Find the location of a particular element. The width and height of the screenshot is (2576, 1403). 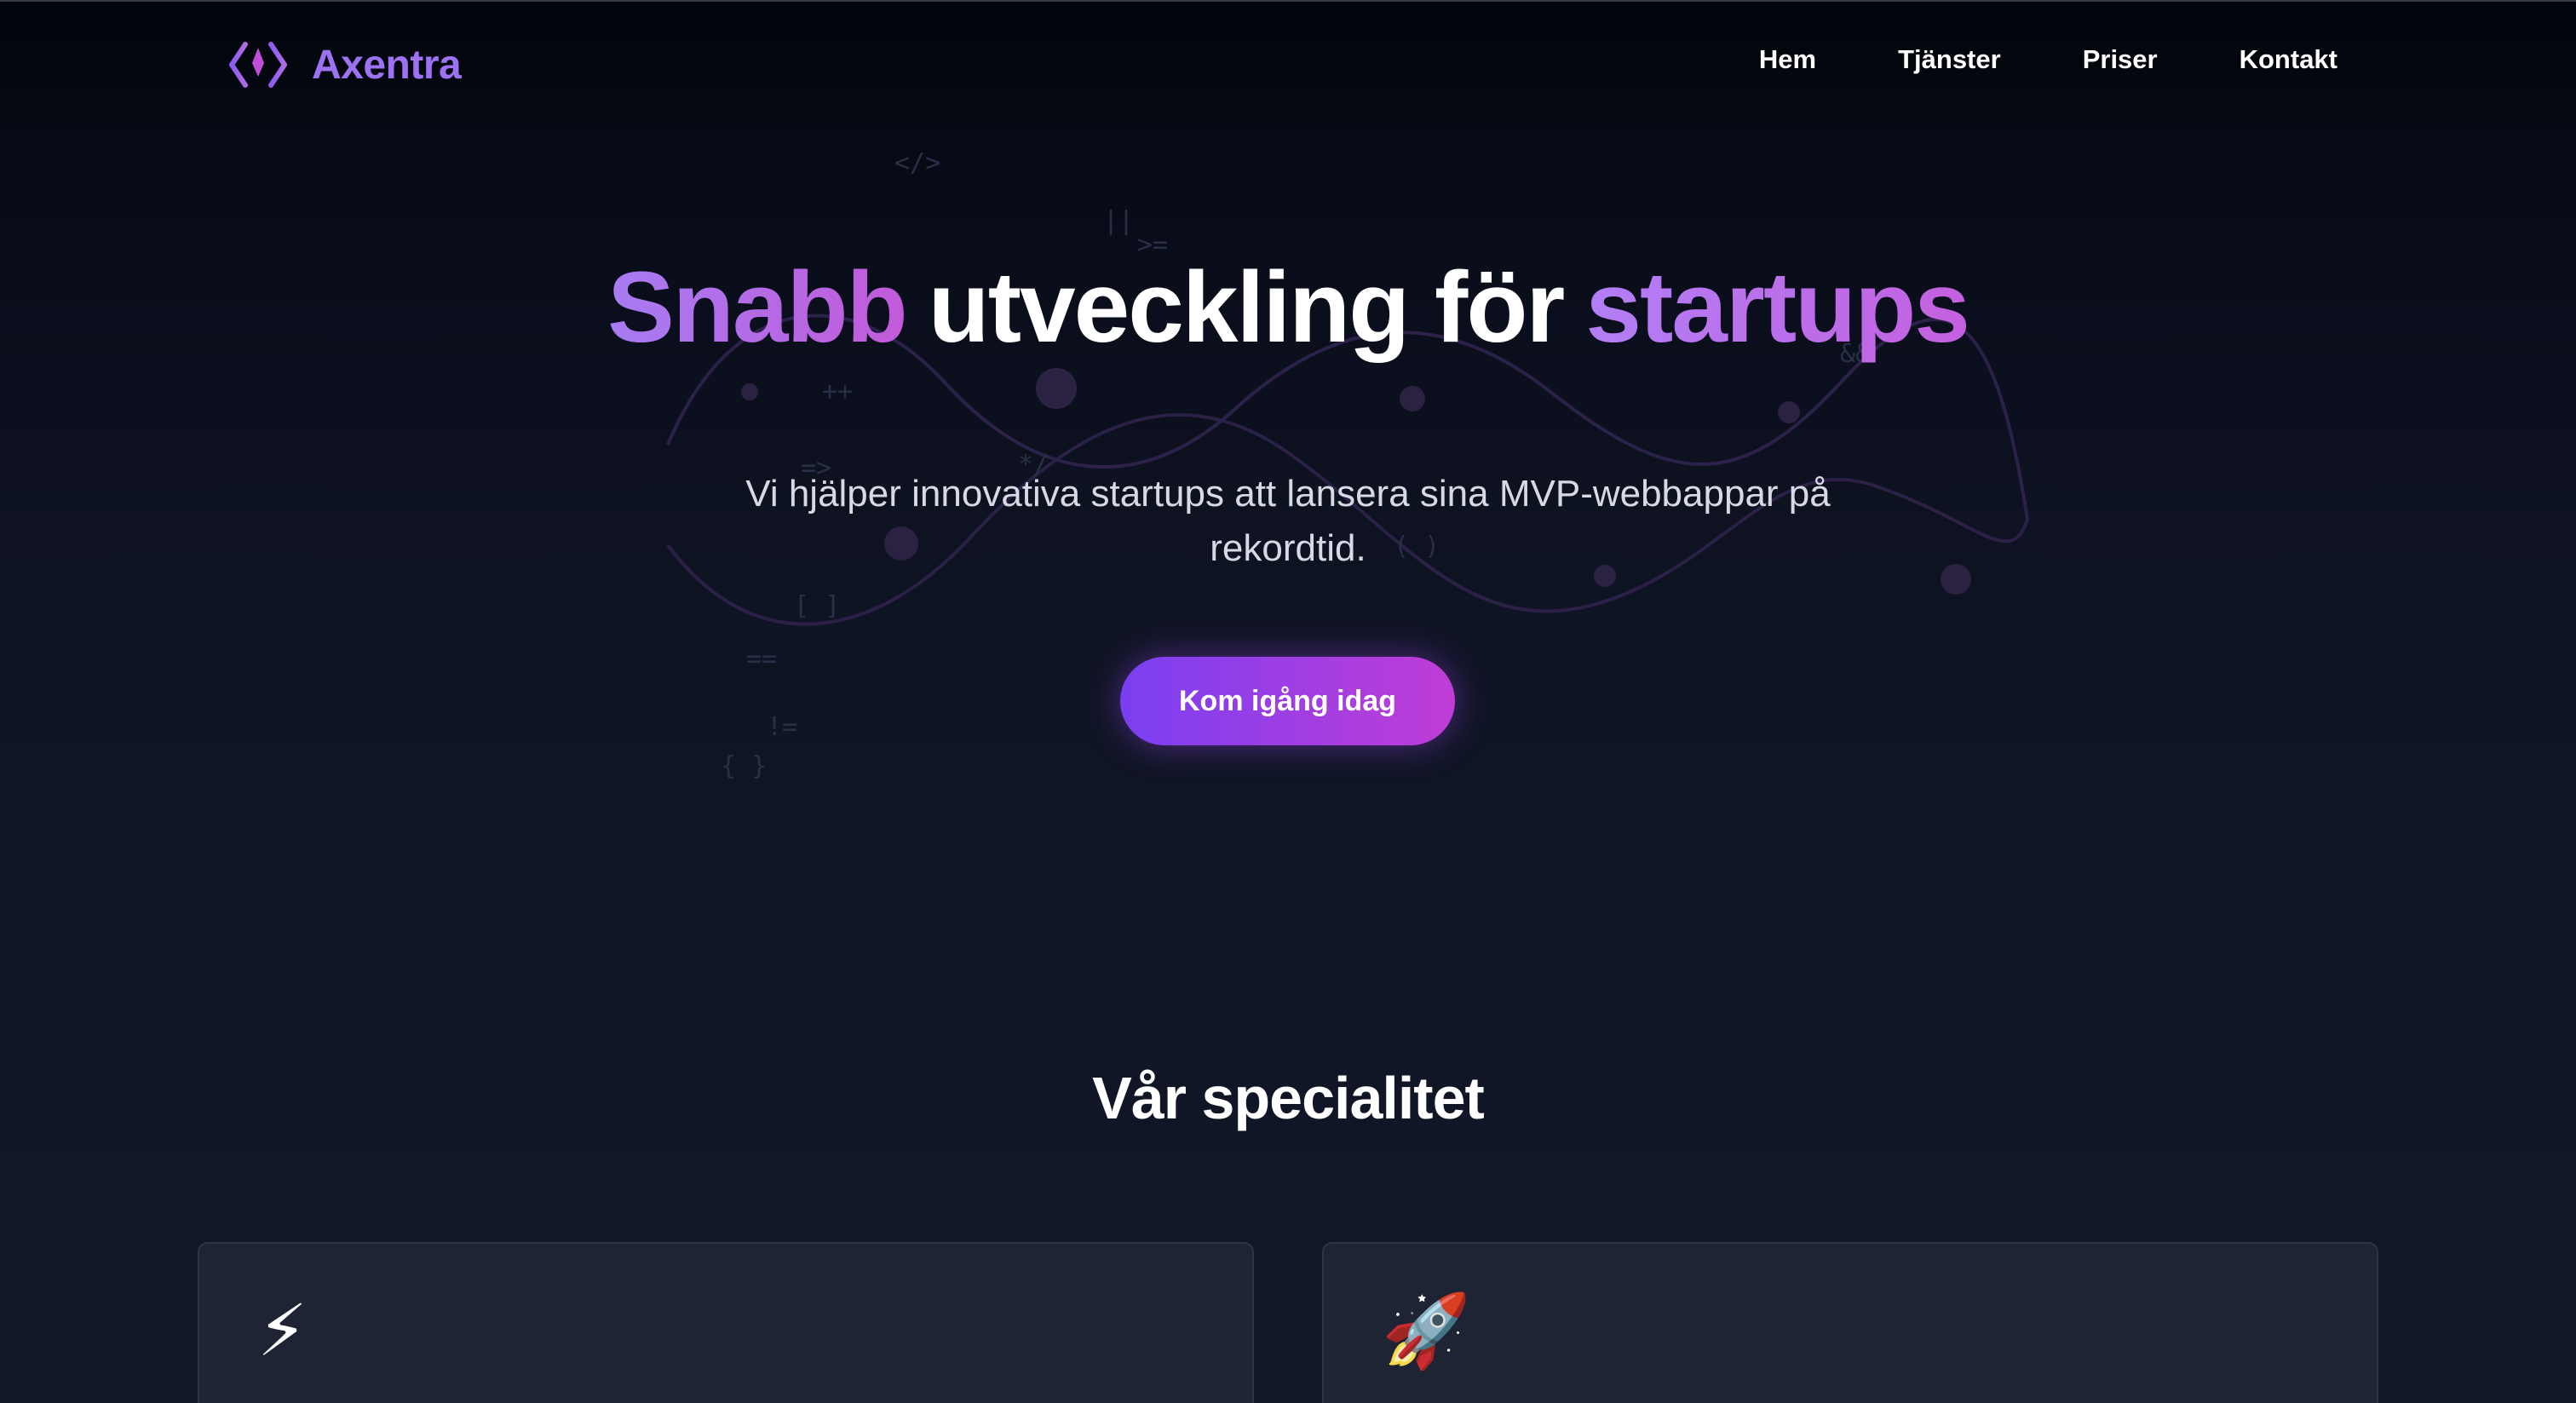

code-symbol: { } is located at coordinates (744, 766).